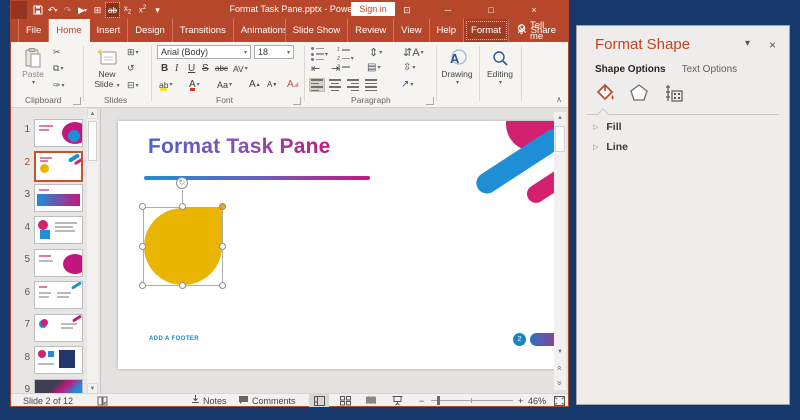 The image size is (800, 420). I want to click on editing-button: Editing ▾, so click(500, 74).